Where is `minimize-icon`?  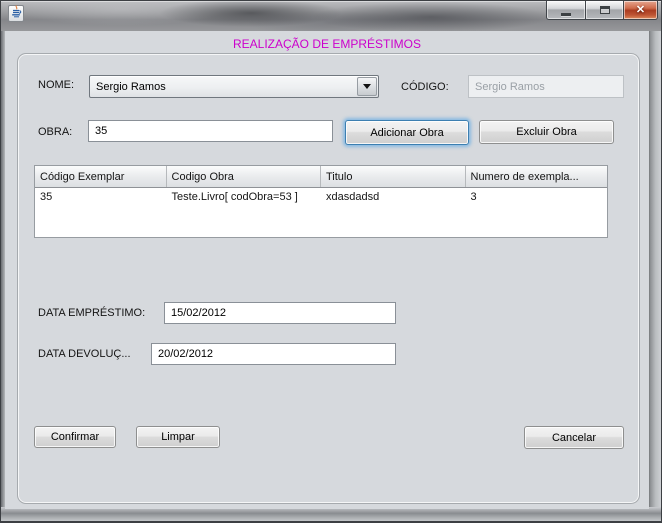
minimize-icon is located at coordinates (566, 14).